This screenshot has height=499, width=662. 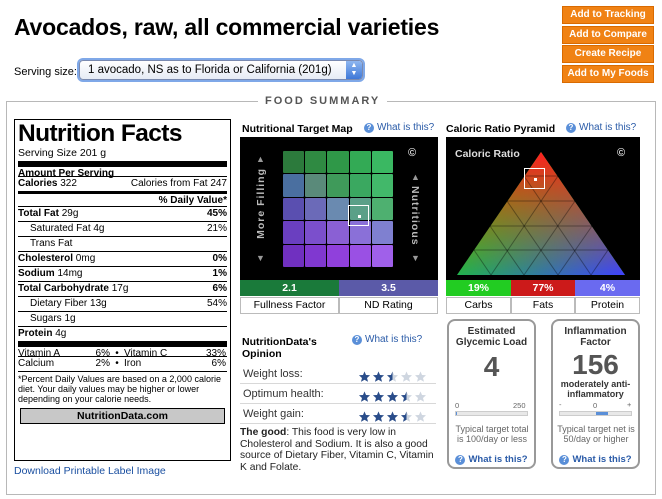 What do you see at coordinates (122, 350) in the screenshot?
I see `vitamin-row: Vitamin A 6% • Vitamin C 33%` at bounding box center [122, 350].